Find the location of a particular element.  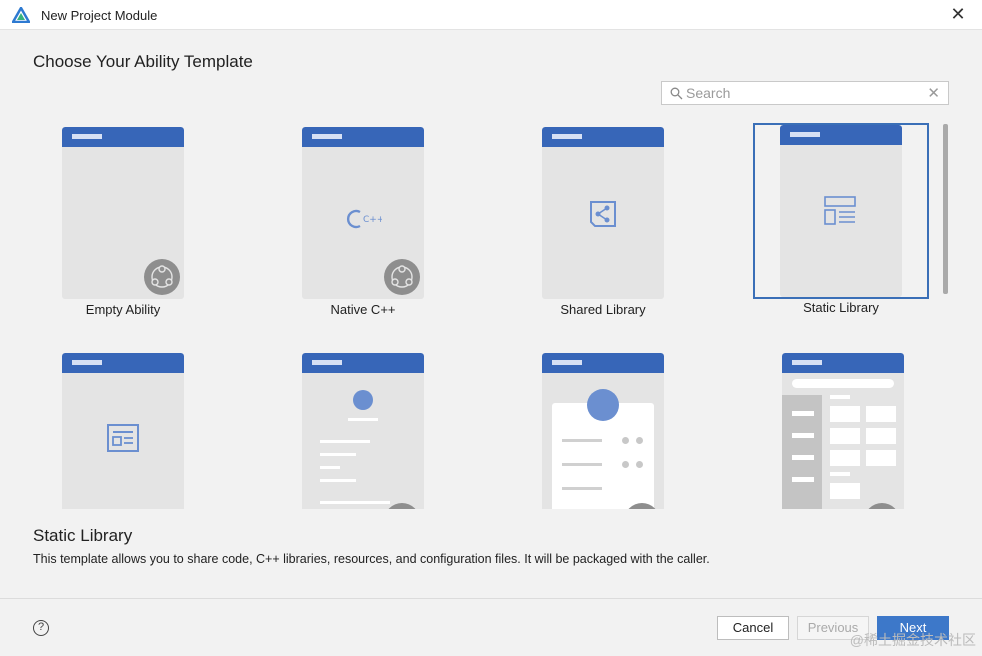

template-card-static-library: Static Library is located at coordinates (841, 219).